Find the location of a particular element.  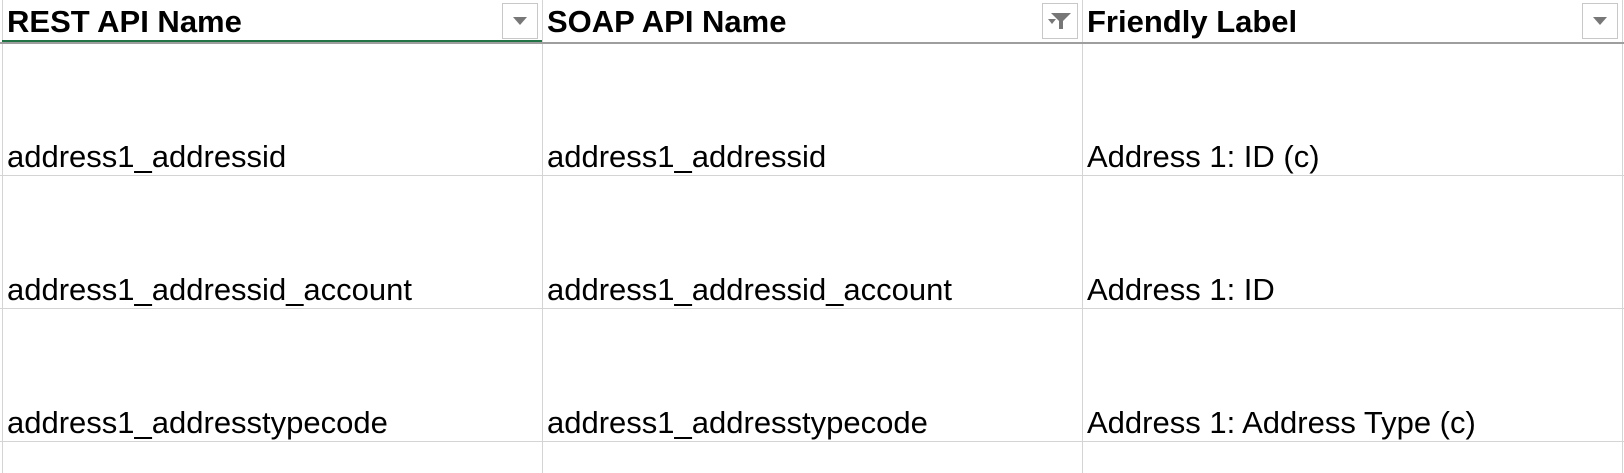

header-cell-rest-api-name: REST API Name is located at coordinates (124, 22).